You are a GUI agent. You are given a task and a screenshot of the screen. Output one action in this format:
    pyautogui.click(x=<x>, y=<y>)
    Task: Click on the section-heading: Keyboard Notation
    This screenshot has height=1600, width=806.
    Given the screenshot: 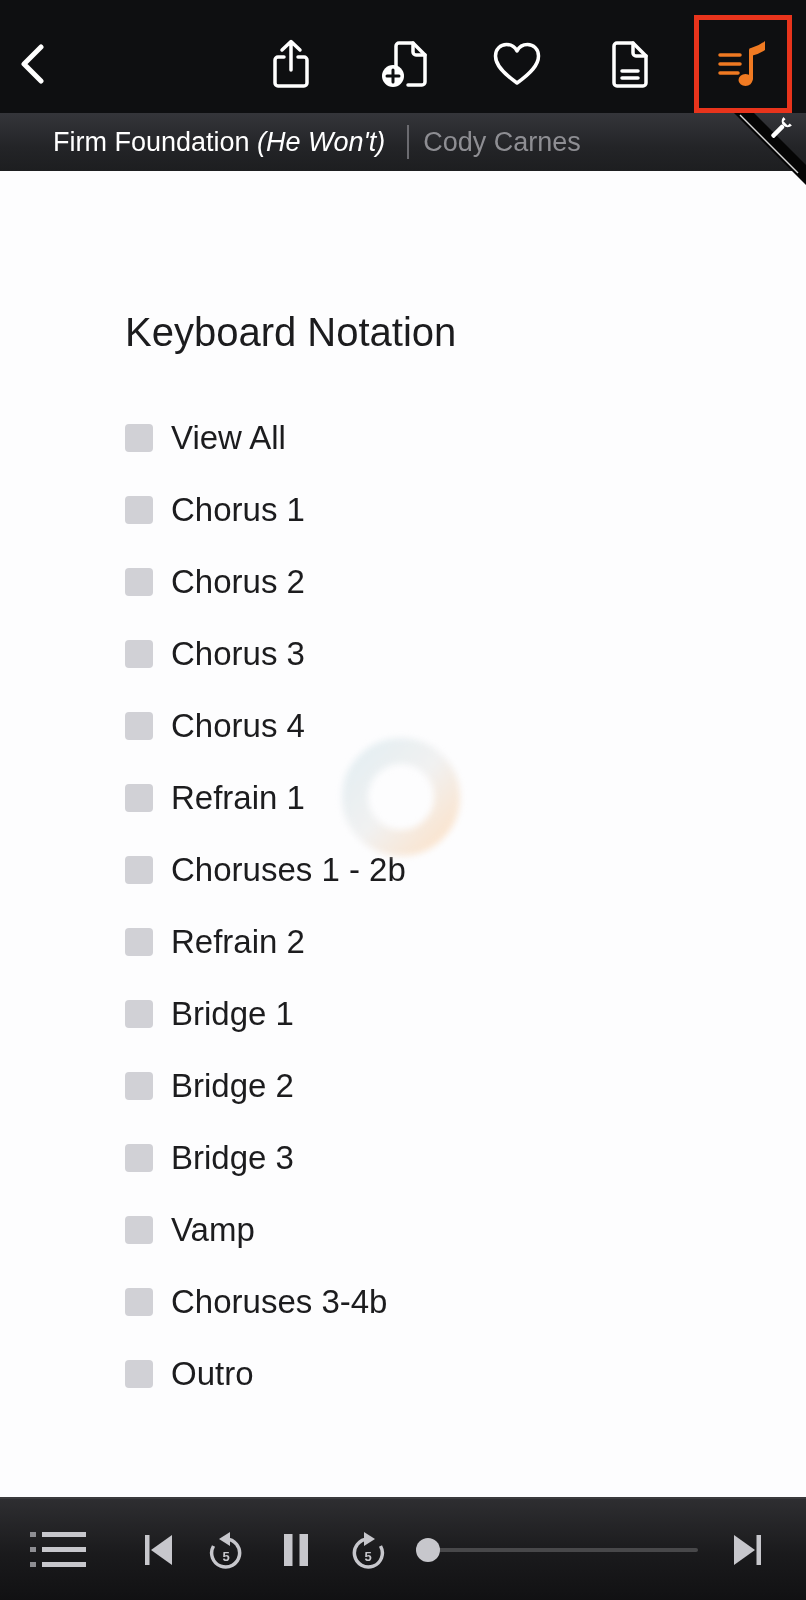 What is the action you would take?
    pyautogui.click(x=291, y=332)
    